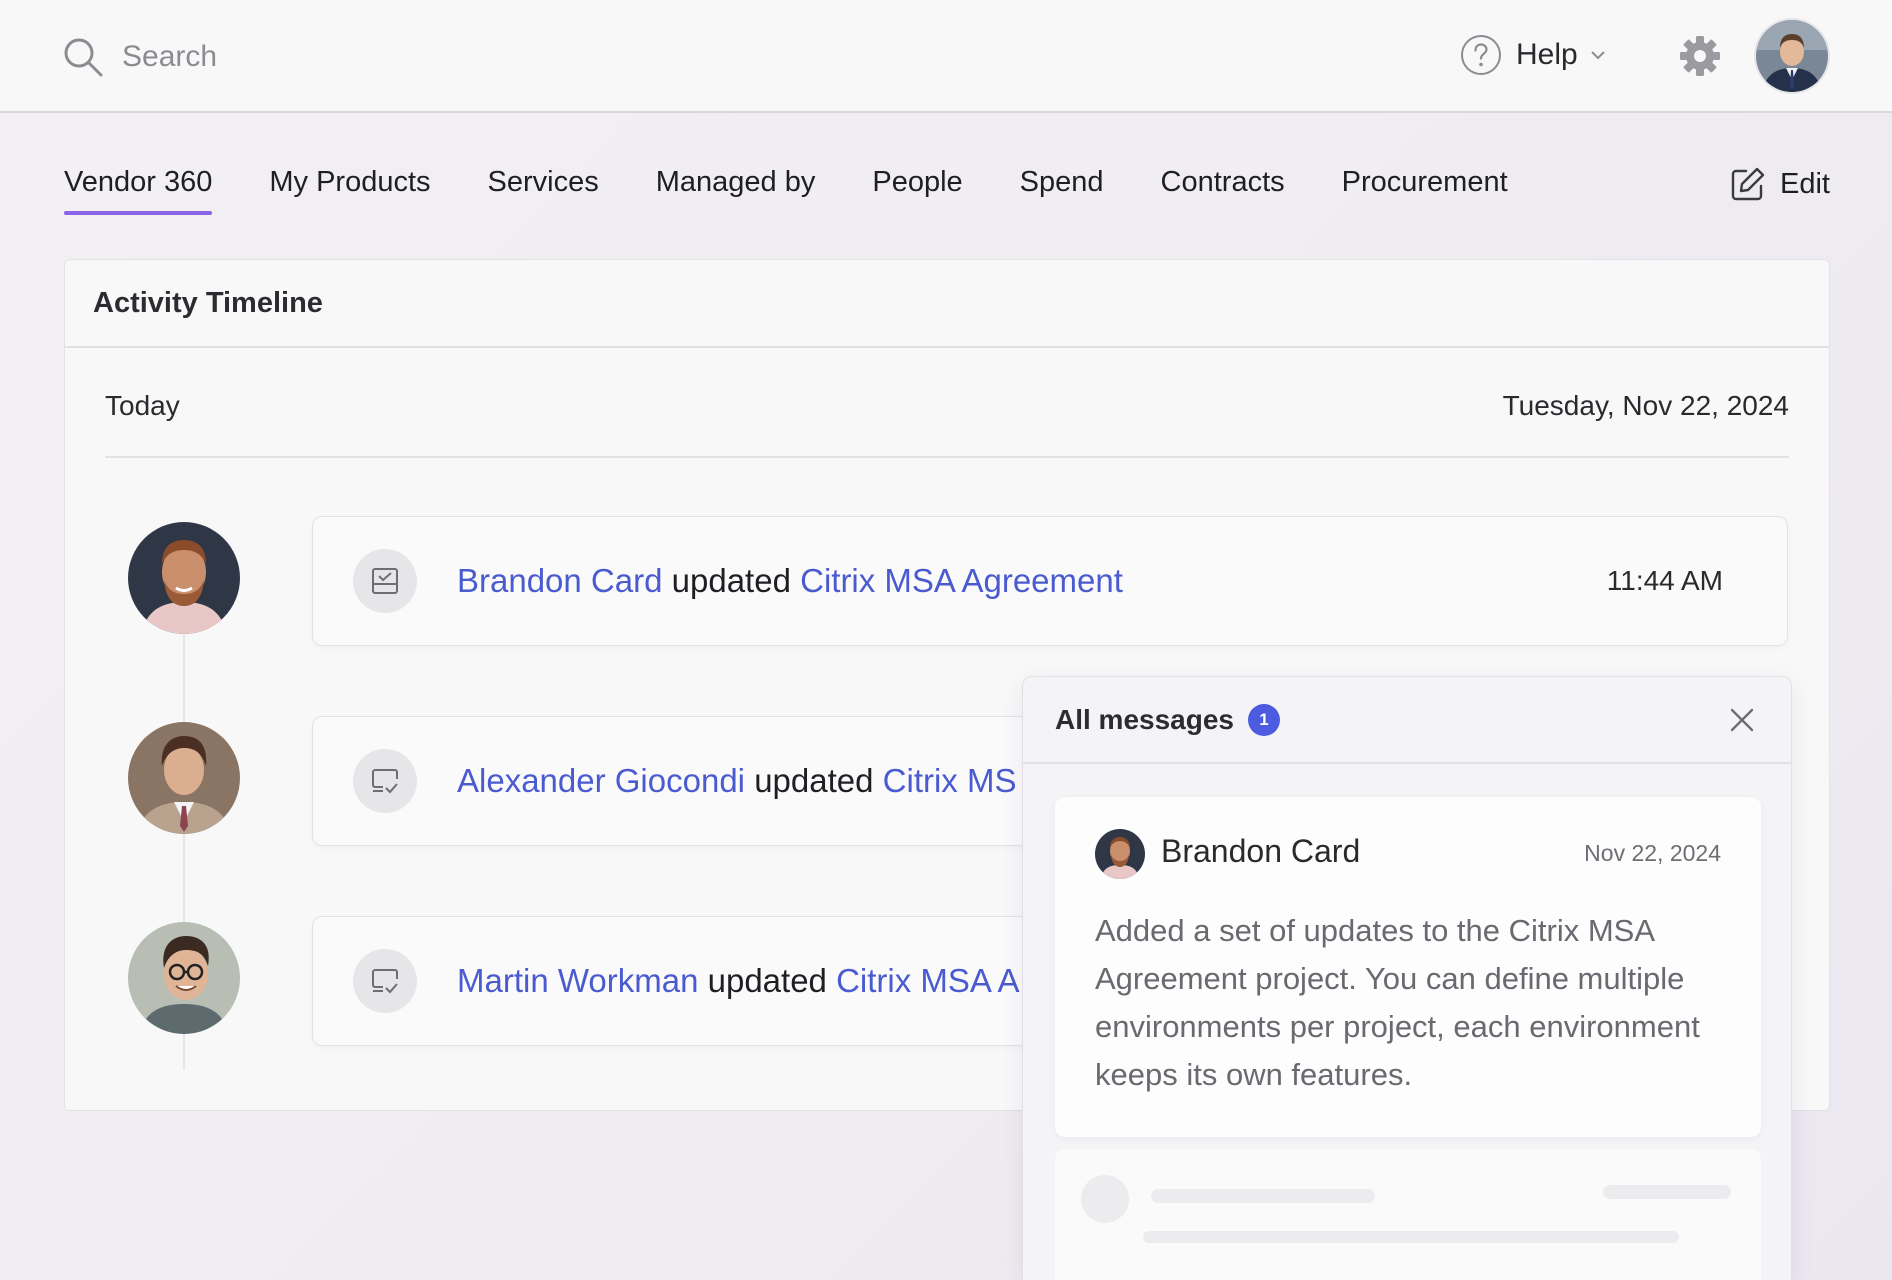 The height and width of the screenshot is (1280, 1892). Describe the element at coordinates (1062, 190) in the screenshot. I see `tab-spend: Spend` at that location.